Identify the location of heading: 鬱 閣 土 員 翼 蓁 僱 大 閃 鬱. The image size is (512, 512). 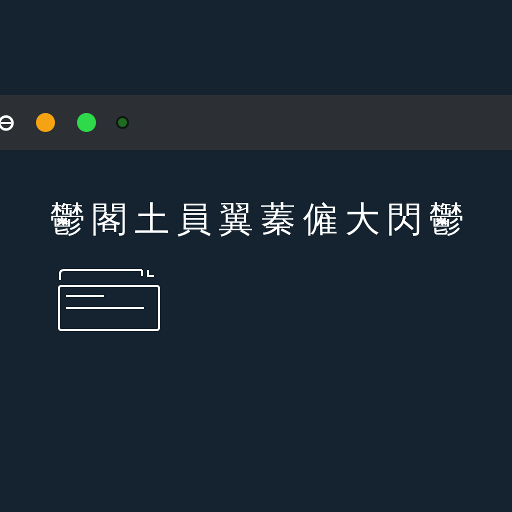
(257, 220).